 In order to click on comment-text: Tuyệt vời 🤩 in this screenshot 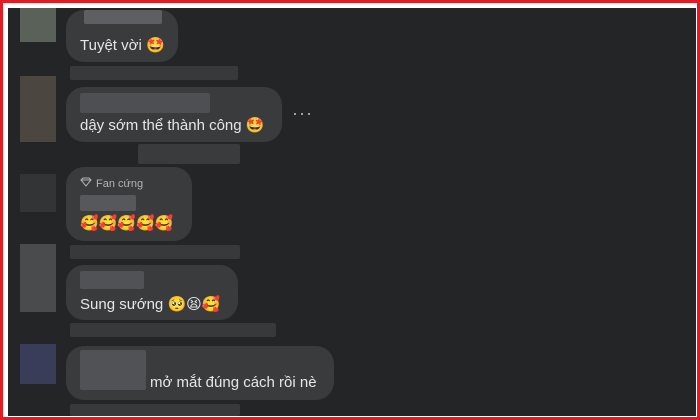, I will do `click(122, 45)`.